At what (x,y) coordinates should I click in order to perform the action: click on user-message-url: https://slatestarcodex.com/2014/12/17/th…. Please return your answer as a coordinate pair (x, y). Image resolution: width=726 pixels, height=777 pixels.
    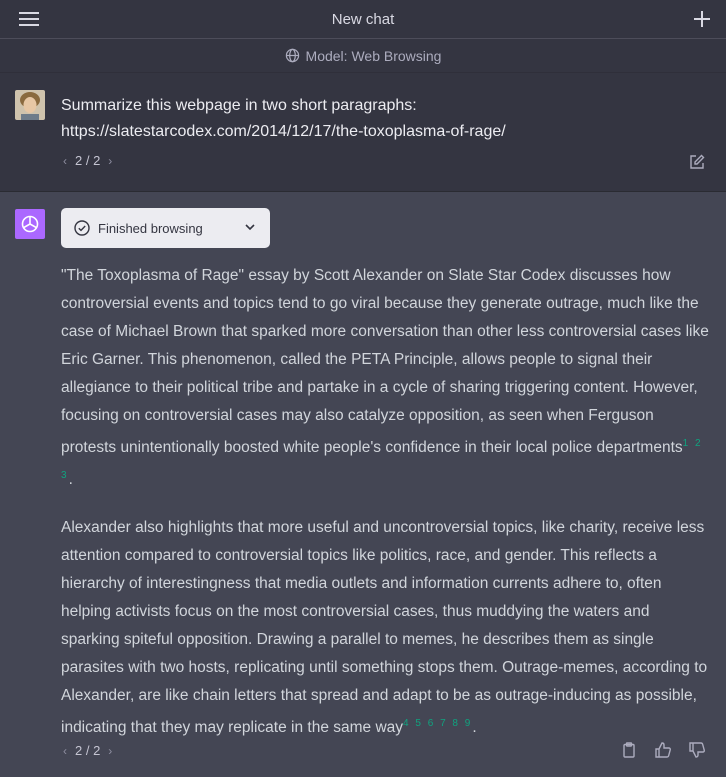
    Looking at the image, I should click on (283, 131).